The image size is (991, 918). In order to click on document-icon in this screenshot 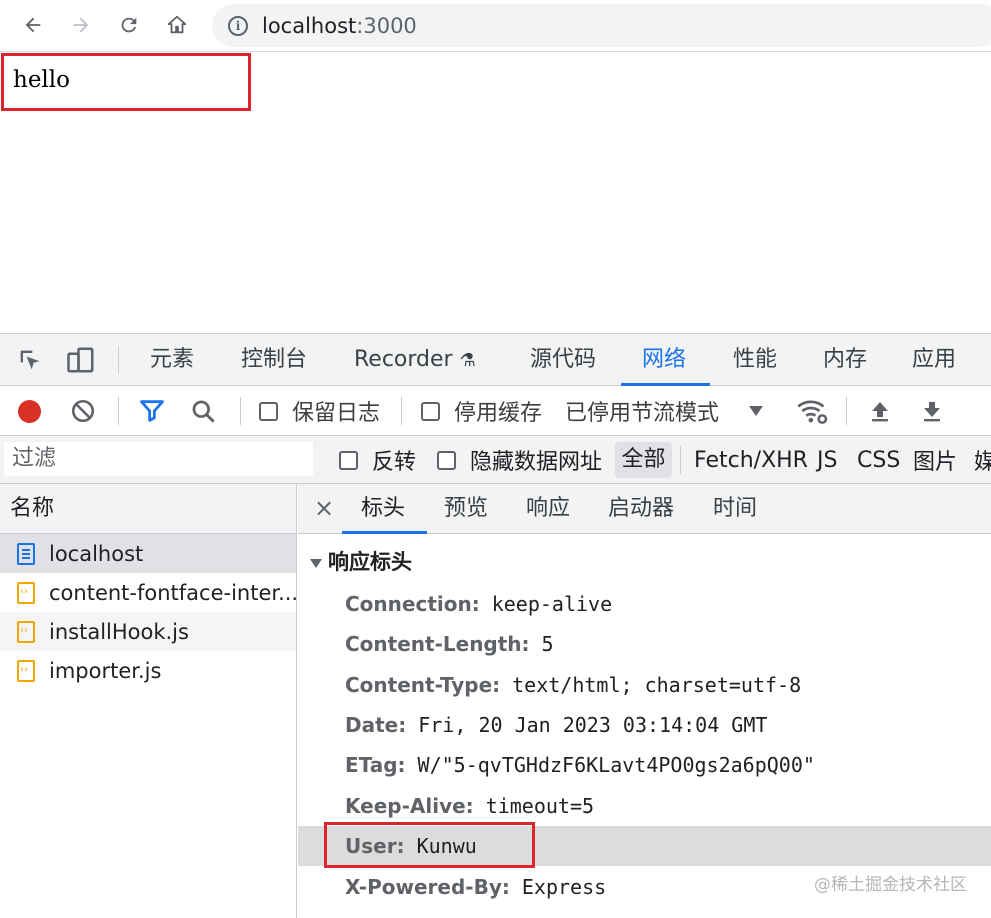, I will do `click(26, 554)`.